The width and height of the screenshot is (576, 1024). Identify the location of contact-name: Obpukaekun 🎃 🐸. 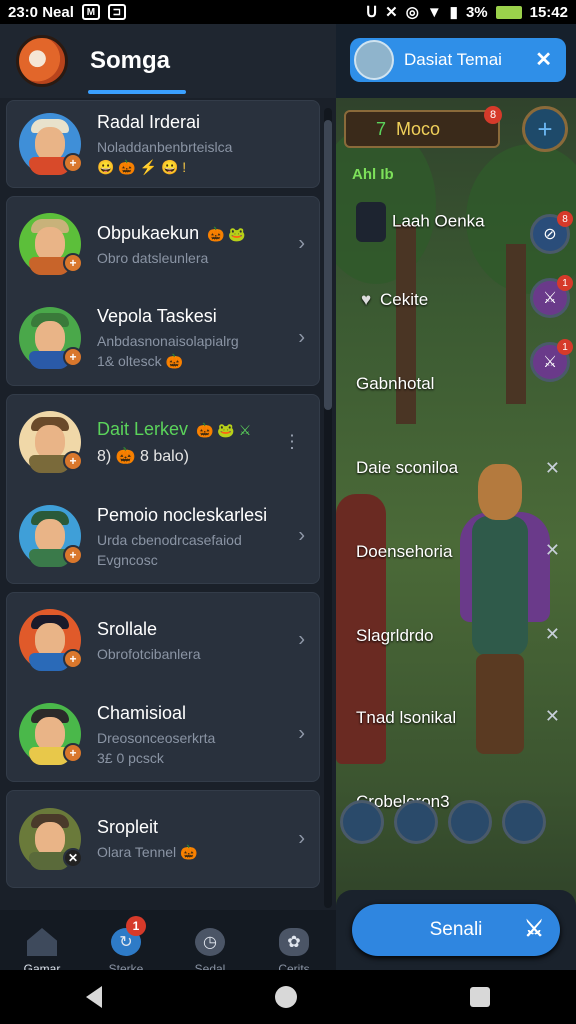
(171, 232).